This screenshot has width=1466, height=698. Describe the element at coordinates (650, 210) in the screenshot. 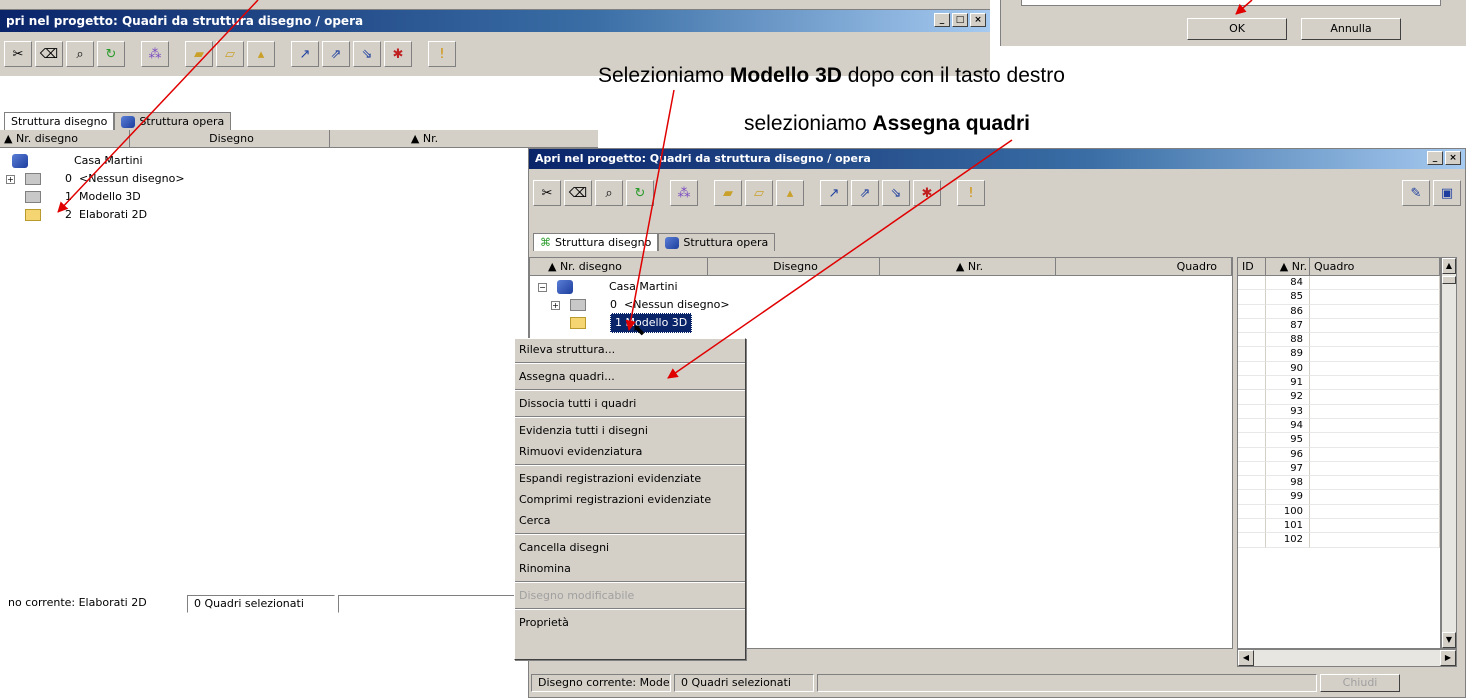

I see `arrow-to-modello-3d` at that location.